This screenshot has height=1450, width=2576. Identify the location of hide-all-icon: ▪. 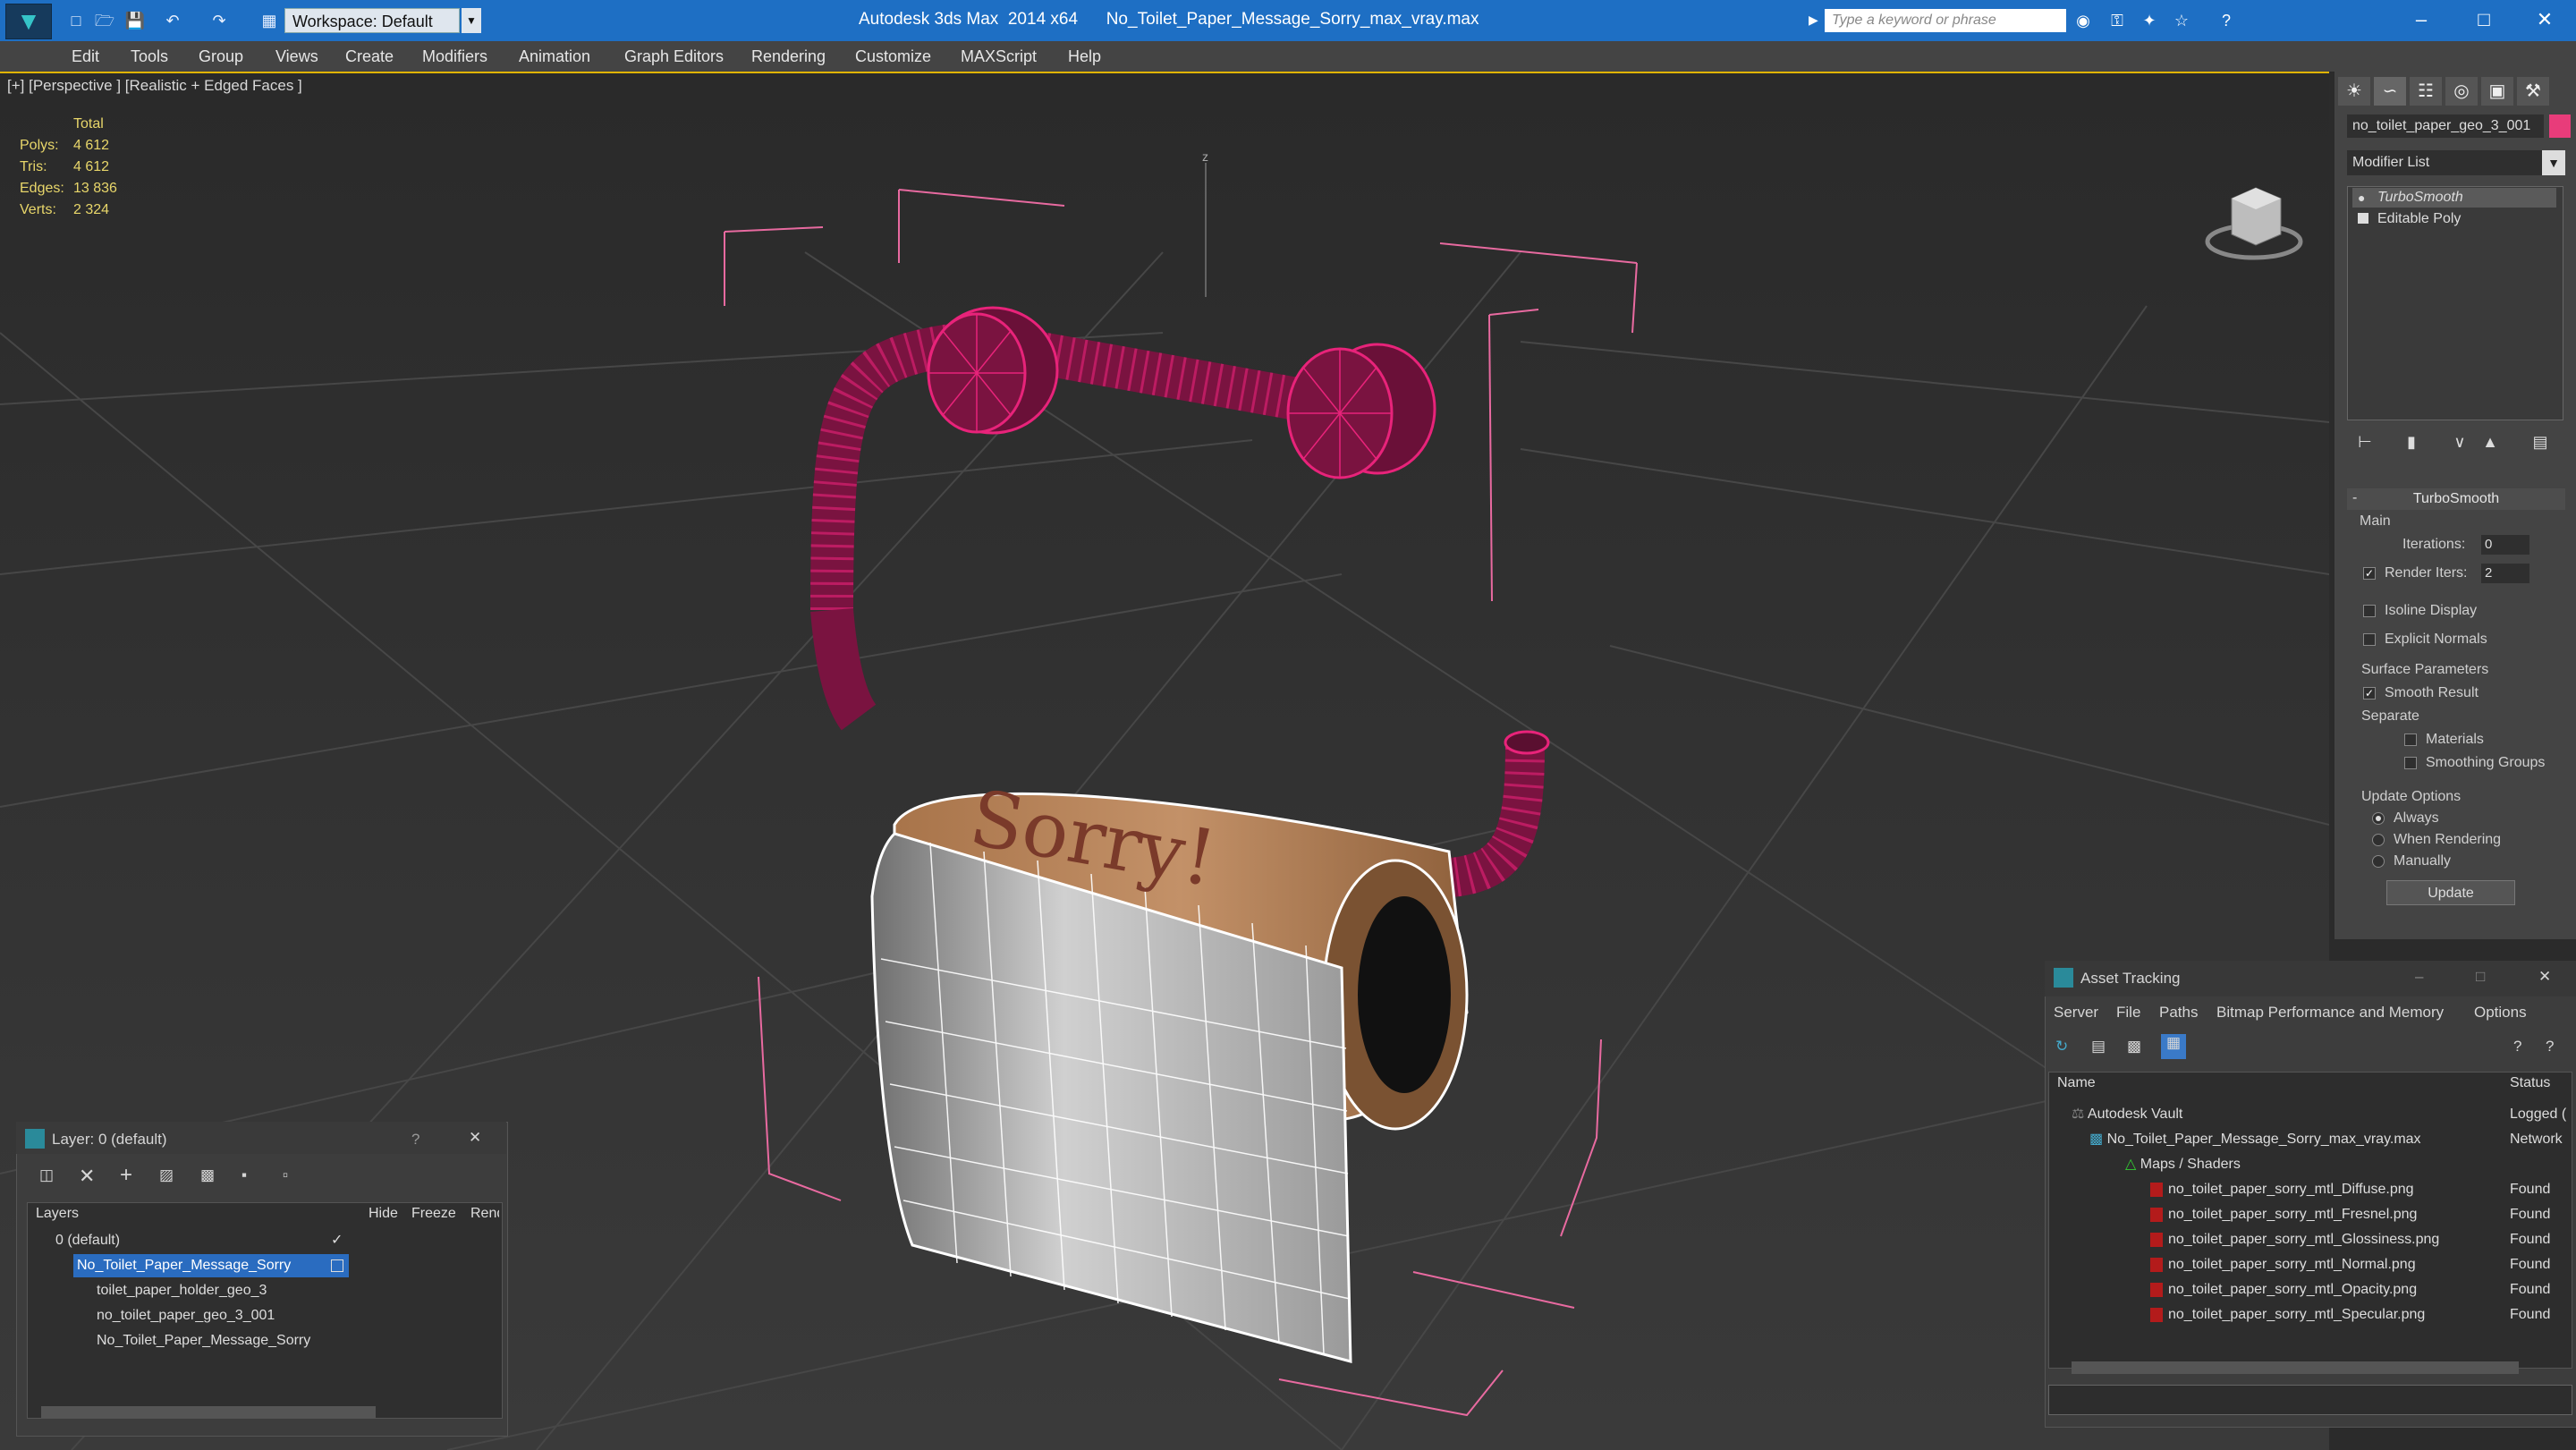
(244, 1175).